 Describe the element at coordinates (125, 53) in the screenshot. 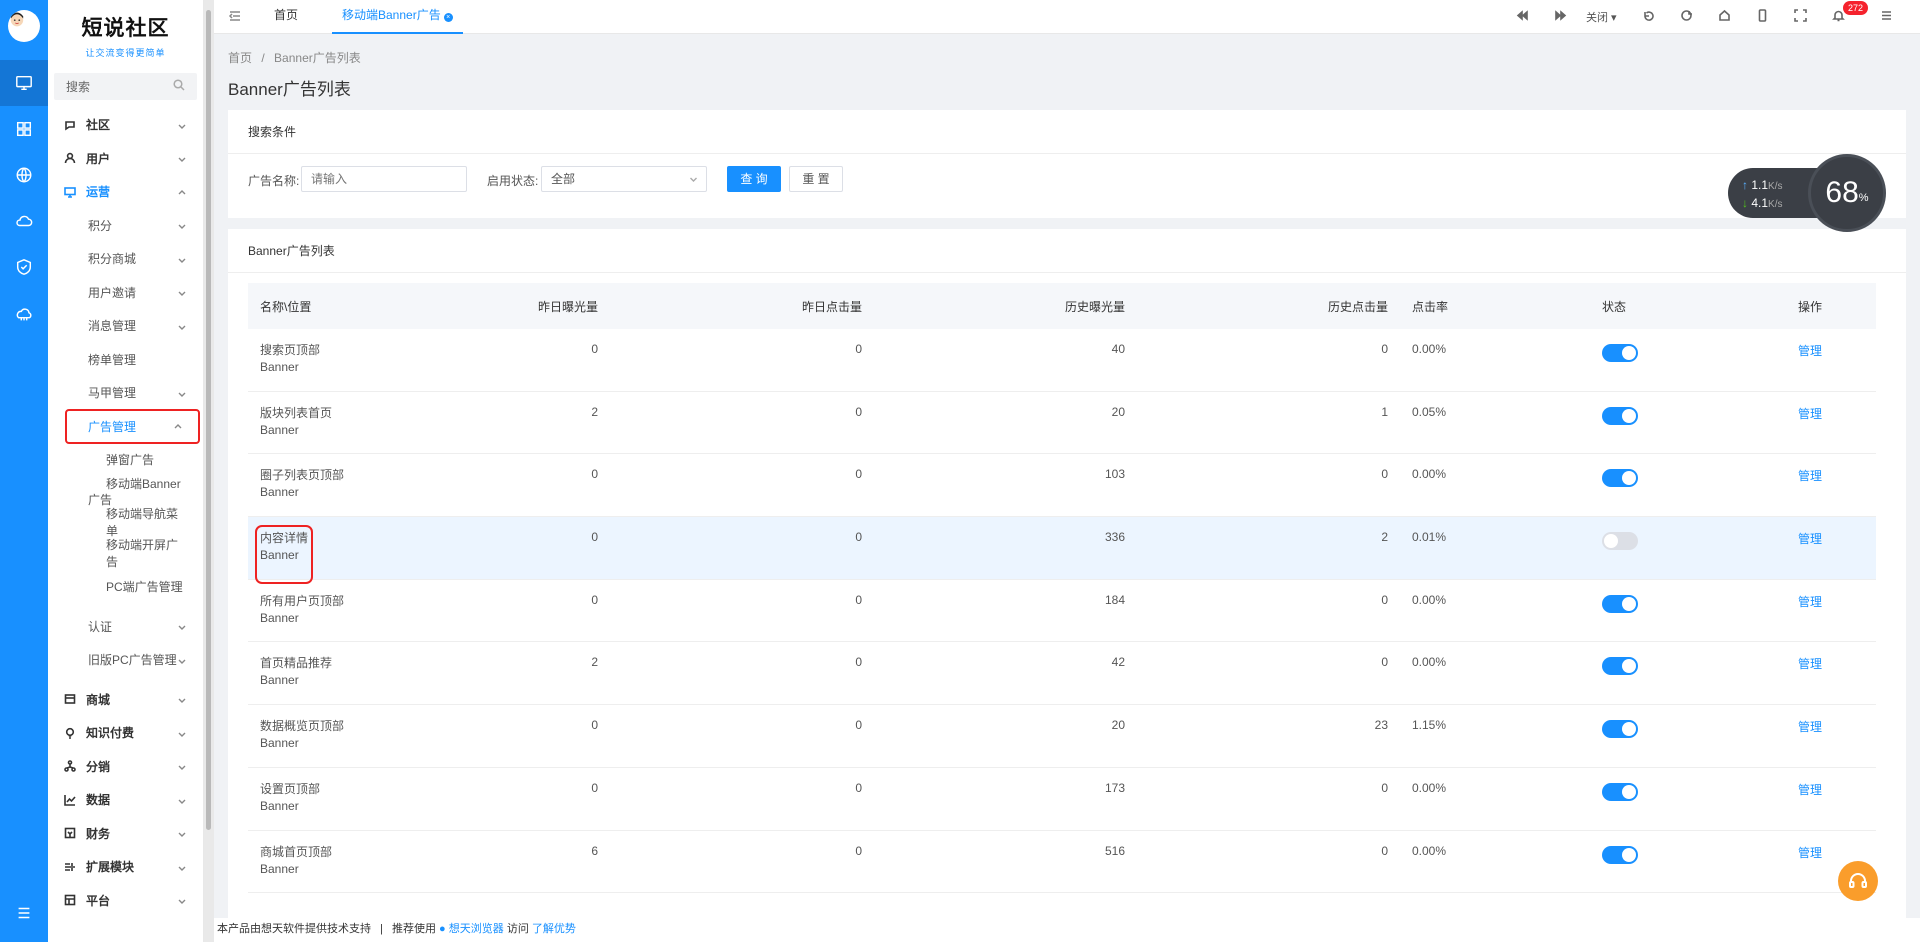

I see `app-slogan: 让交流变得更简单` at that location.